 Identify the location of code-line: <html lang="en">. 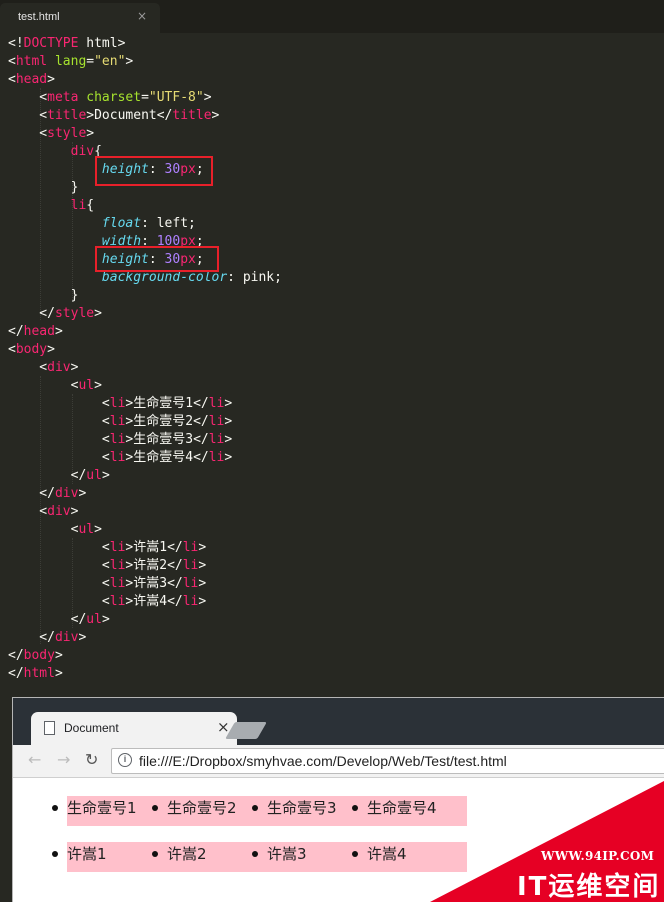
(71, 61).